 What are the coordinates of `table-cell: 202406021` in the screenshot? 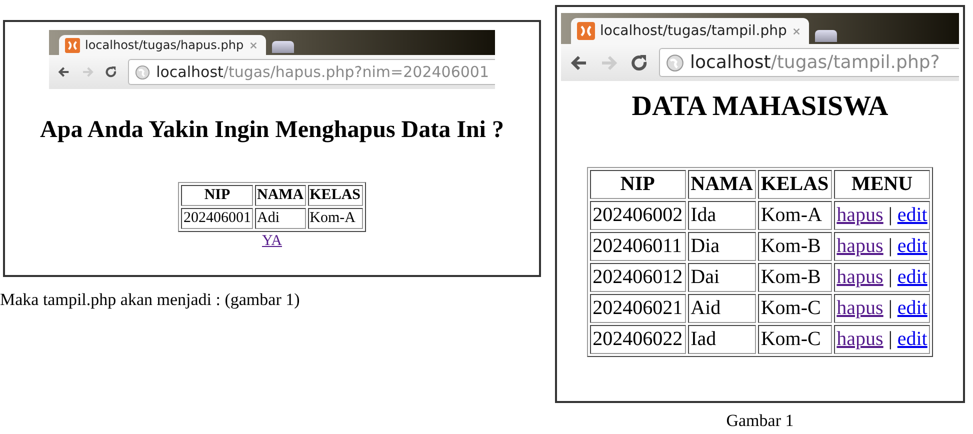 It's located at (638, 308).